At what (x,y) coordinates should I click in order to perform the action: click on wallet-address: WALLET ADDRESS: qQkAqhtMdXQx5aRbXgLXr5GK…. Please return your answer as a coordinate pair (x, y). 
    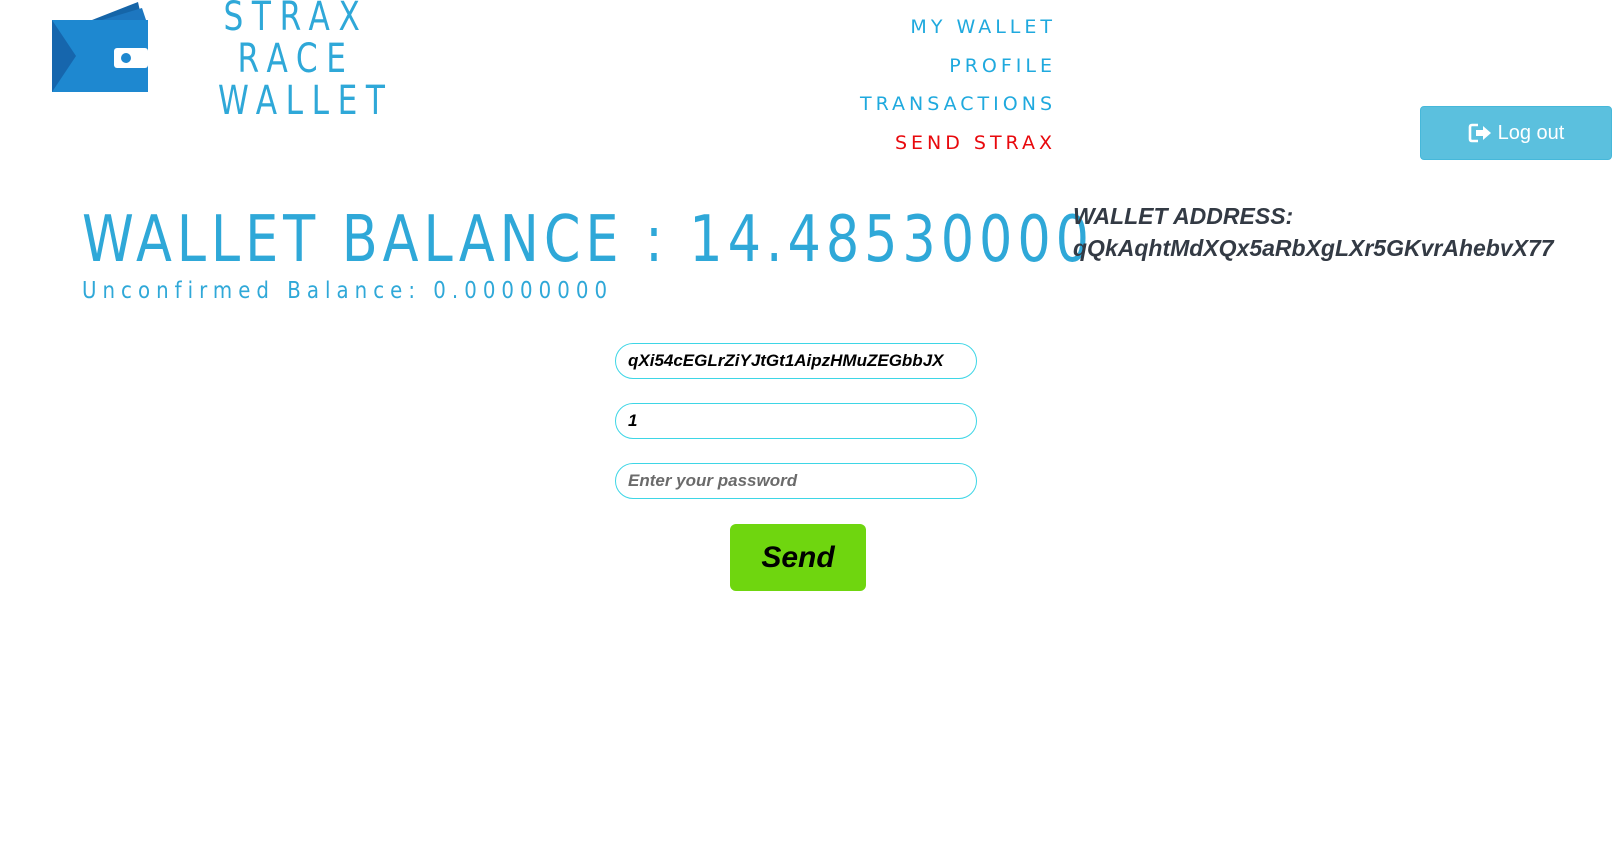
    Looking at the image, I should click on (1313, 232).